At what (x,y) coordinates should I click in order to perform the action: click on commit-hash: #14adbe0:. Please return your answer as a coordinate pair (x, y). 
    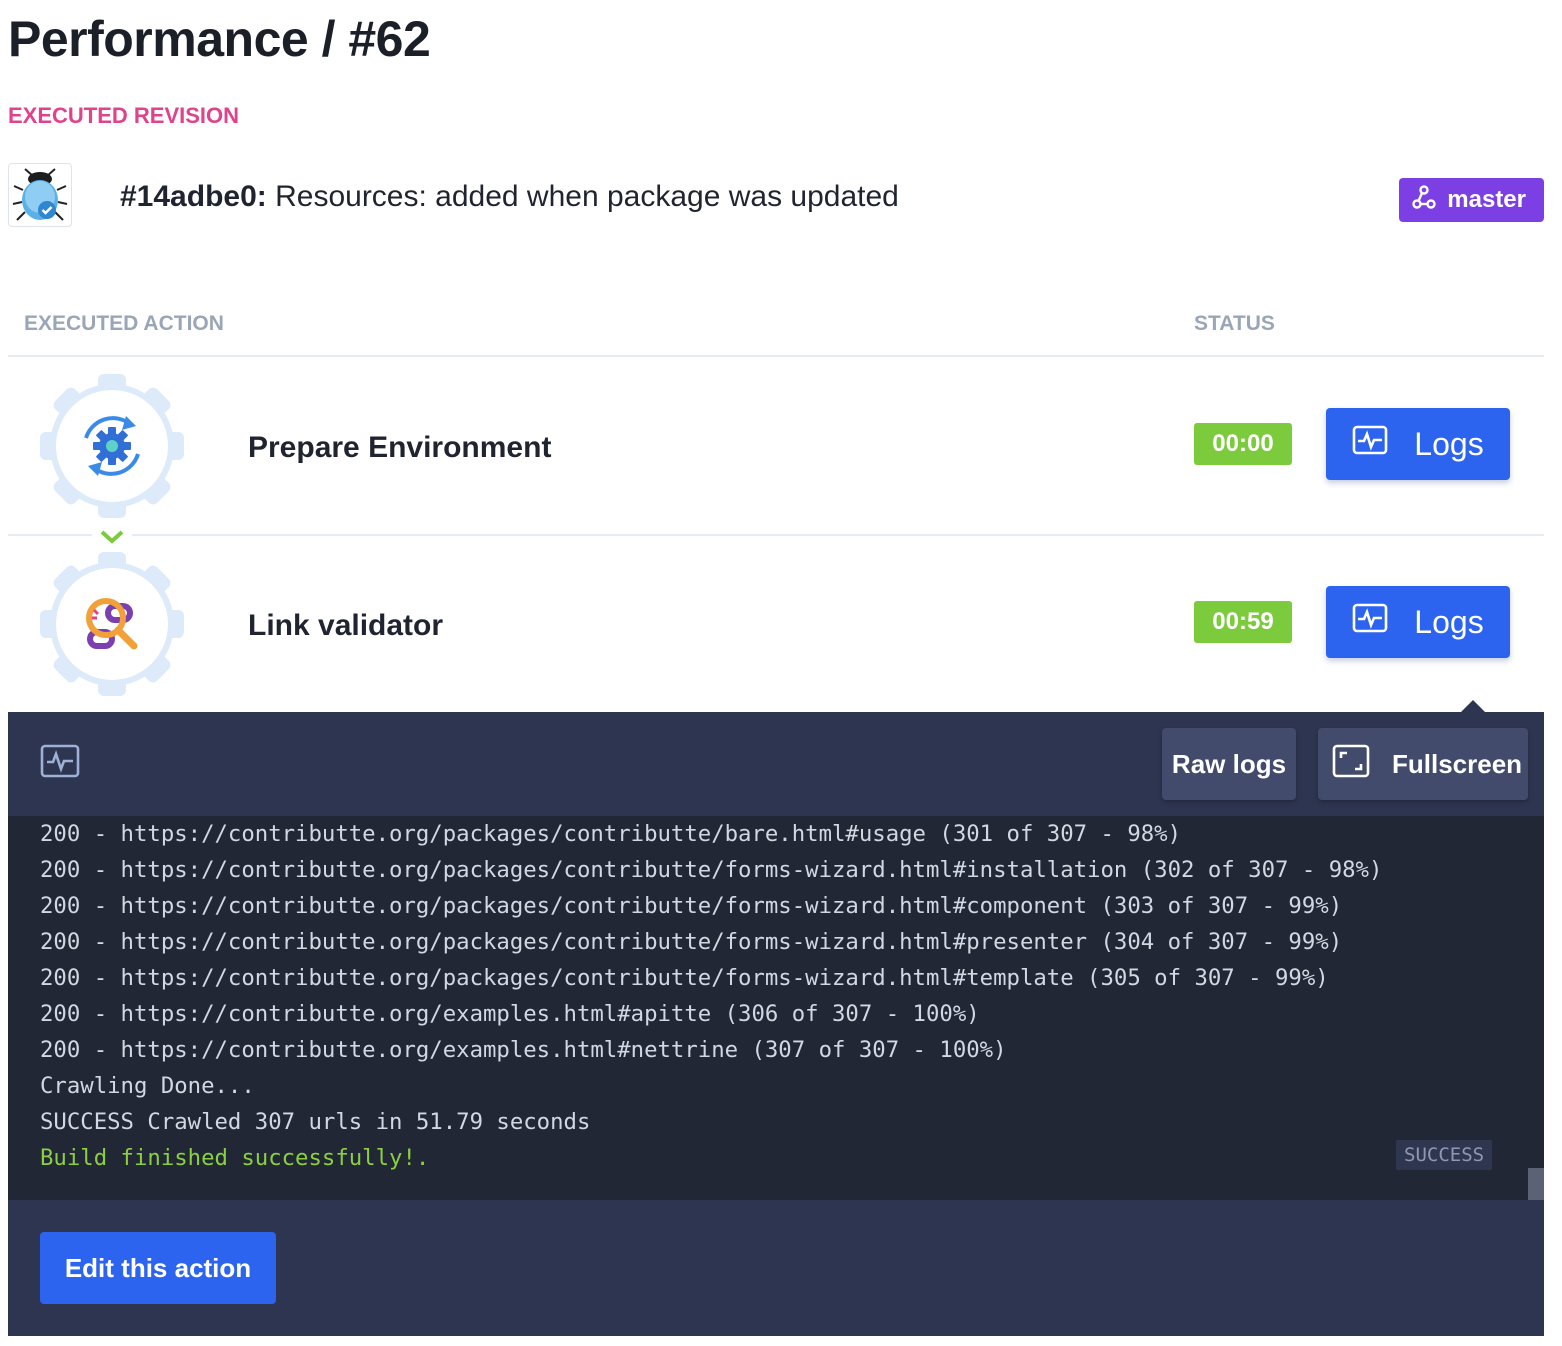
    Looking at the image, I should click on (193, 196).